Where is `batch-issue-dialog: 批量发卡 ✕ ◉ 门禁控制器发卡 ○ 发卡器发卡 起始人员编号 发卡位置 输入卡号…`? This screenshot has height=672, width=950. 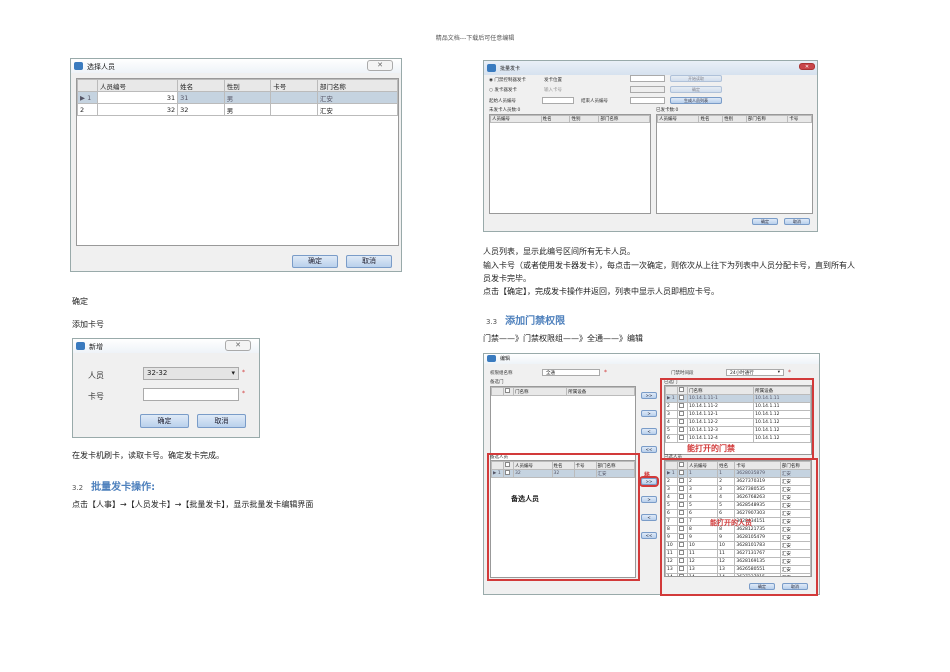 batch-issue-dialog: 批量发卡 ✕ ◉ 门禁控制器发卡 ○ 发卡器发卡 起始人员编号 发卡位置 输入卡号… is located at coordinates (650, 146).